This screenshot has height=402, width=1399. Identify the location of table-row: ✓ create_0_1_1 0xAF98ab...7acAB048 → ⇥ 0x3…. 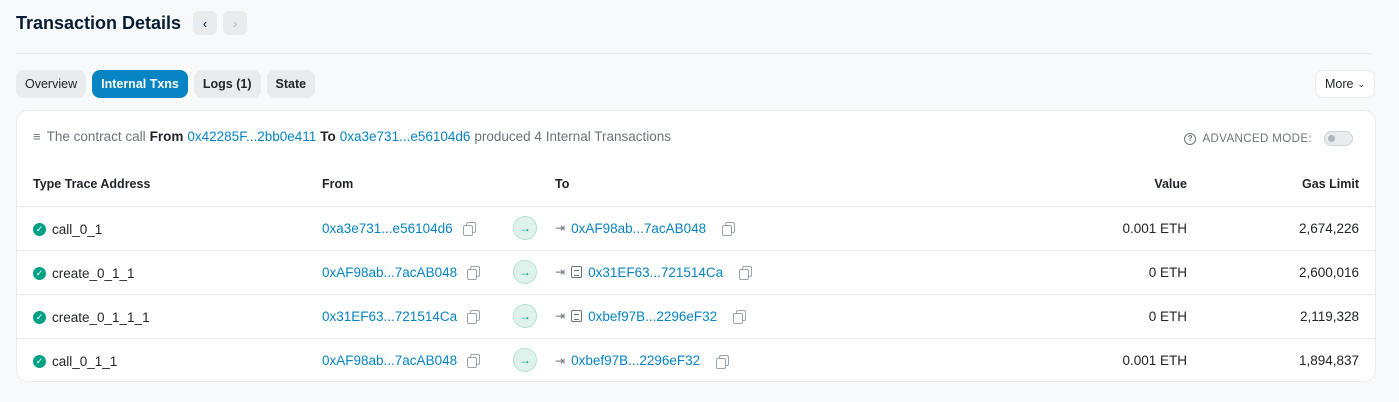
(696, 272).